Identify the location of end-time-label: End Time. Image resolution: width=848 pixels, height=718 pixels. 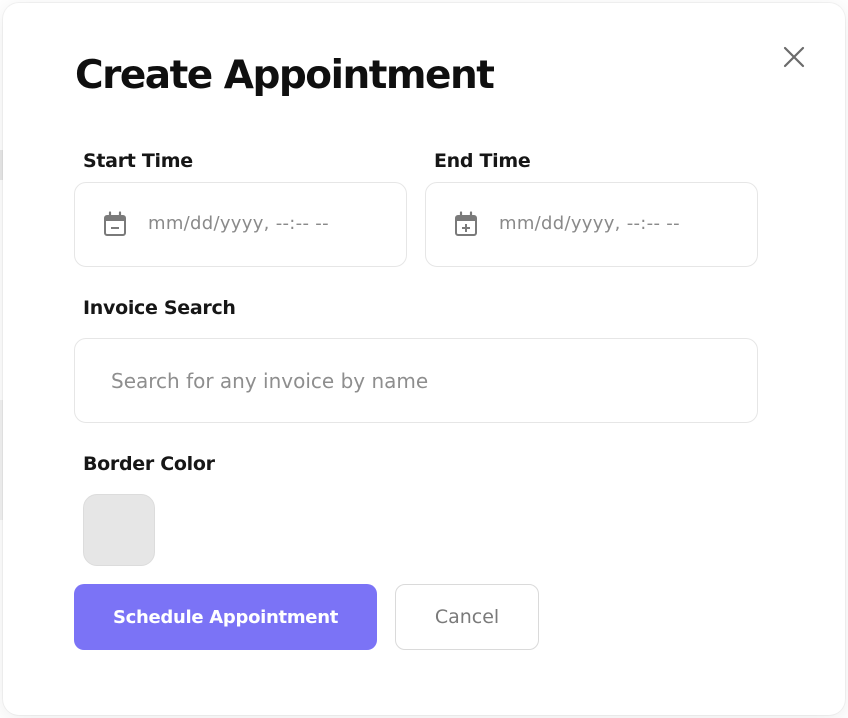
(482, 161).